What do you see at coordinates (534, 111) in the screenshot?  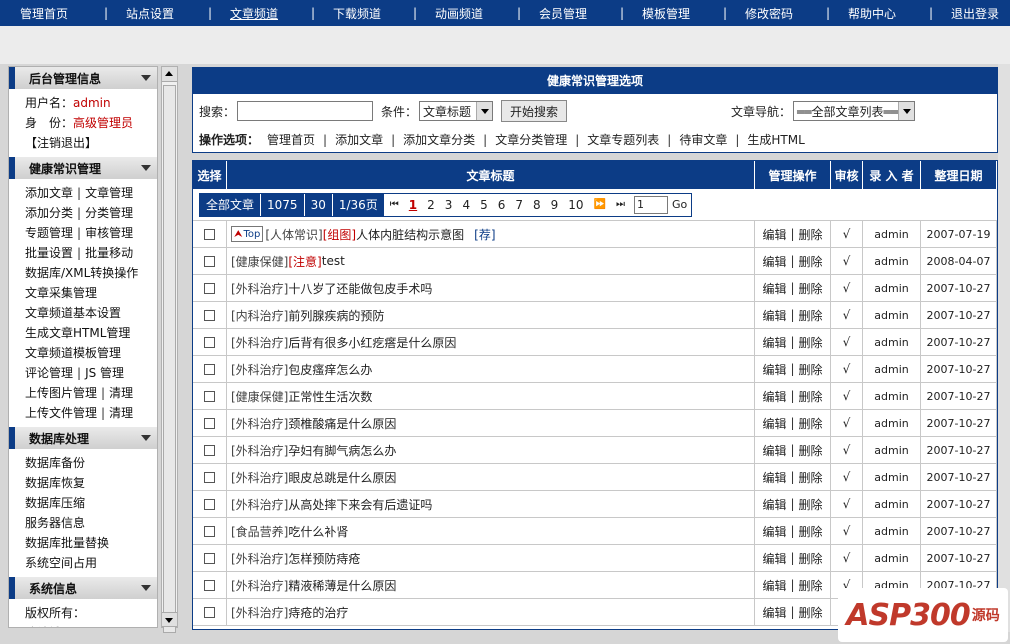 I see `search-button: 开始搜索` at bounding box center [534, 111].